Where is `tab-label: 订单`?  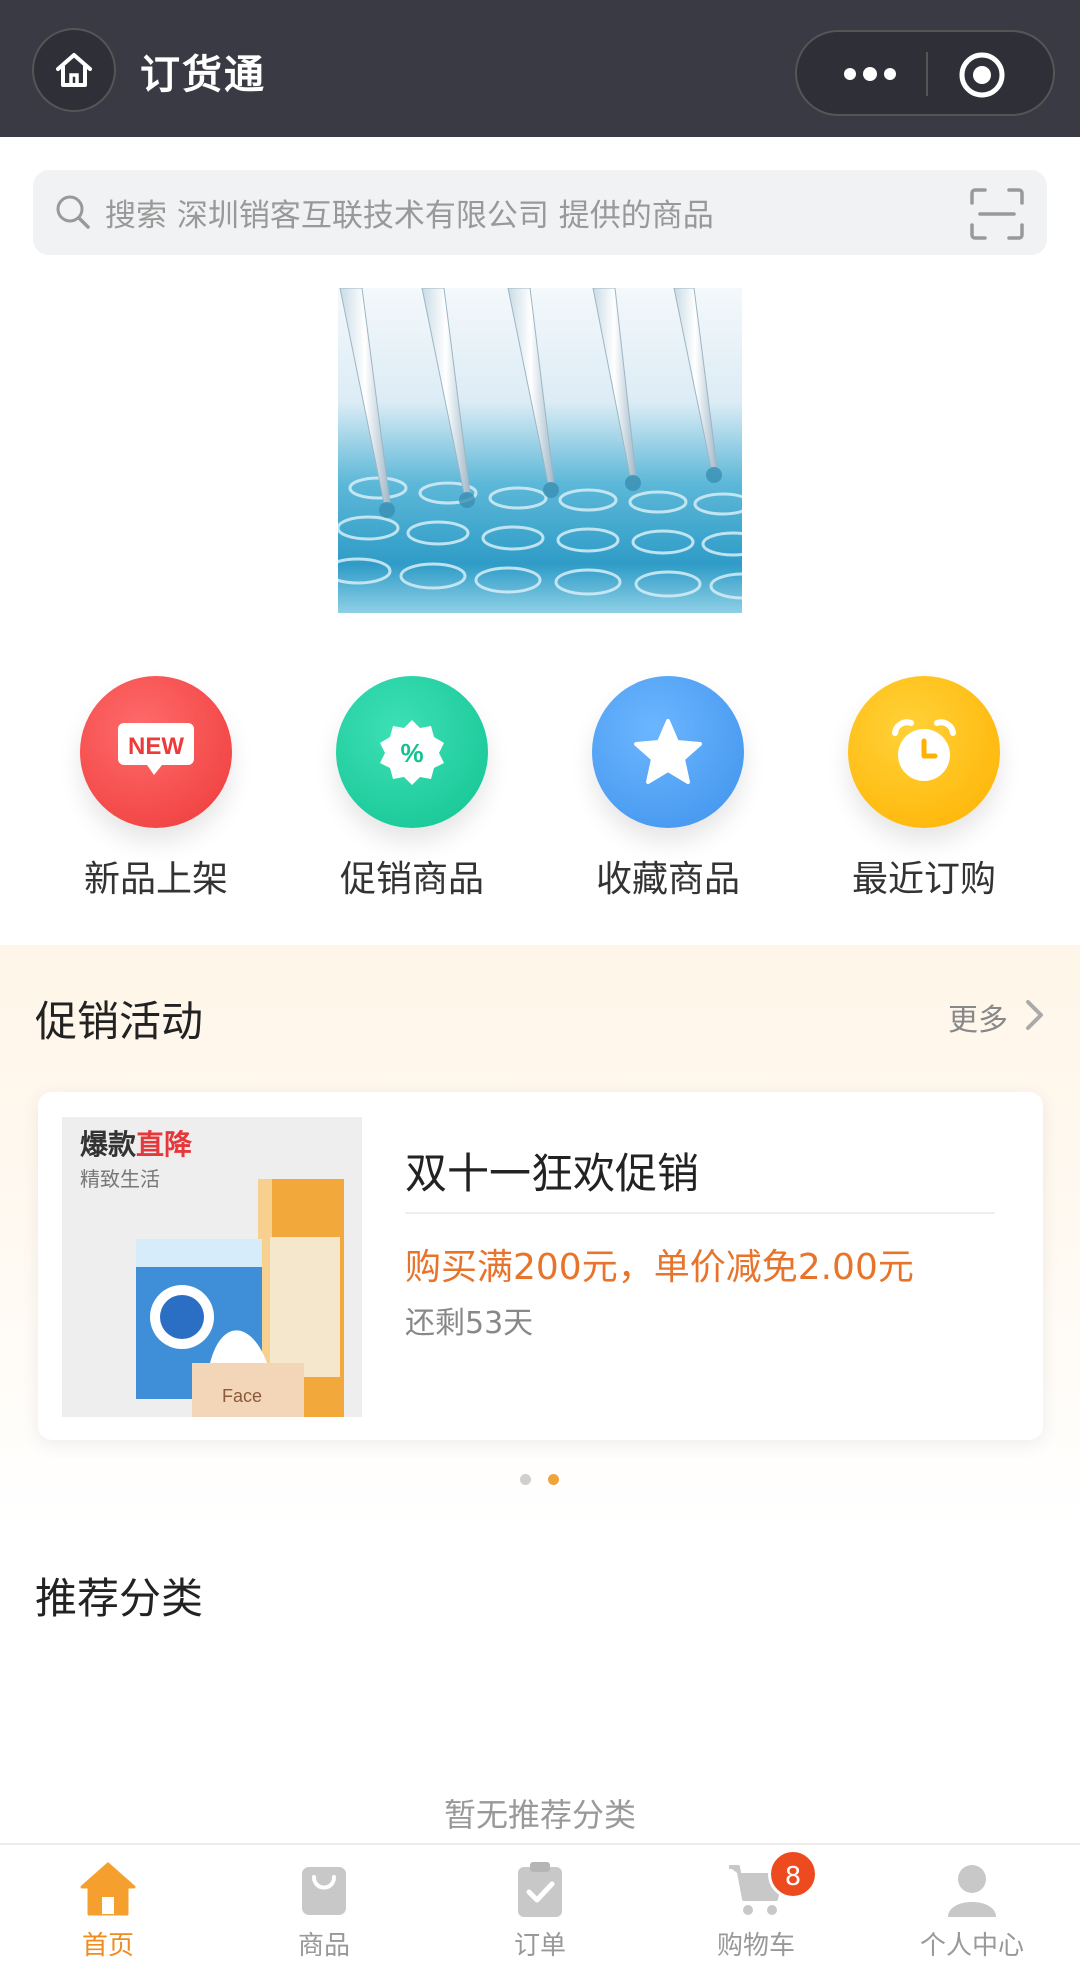
tab-label: 订单 is located at coordinates (539, 1946).